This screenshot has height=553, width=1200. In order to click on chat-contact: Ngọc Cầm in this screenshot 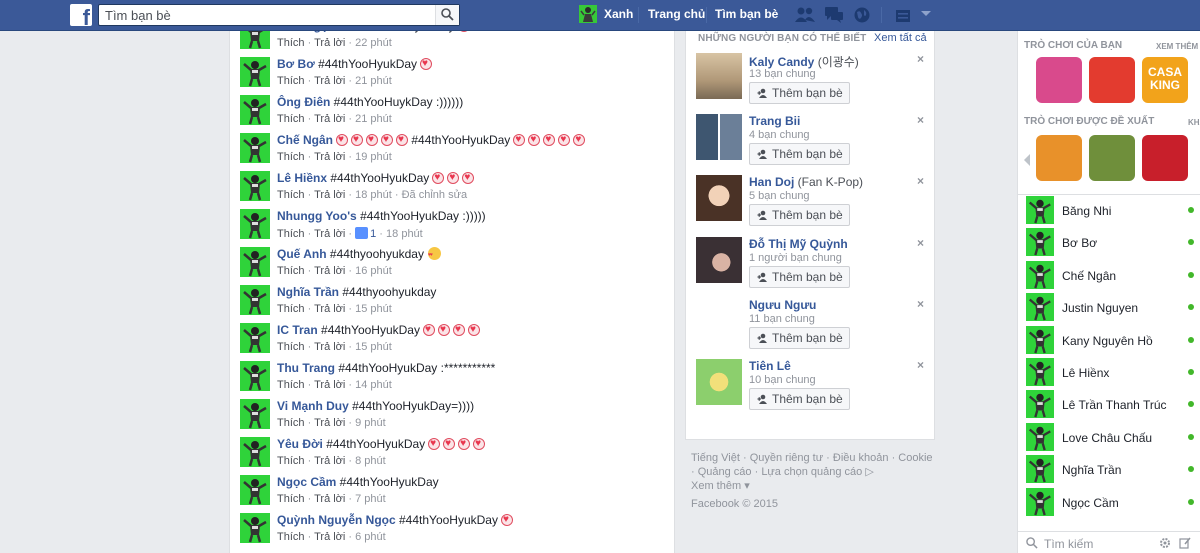, I will do `click(1112, 502)`.